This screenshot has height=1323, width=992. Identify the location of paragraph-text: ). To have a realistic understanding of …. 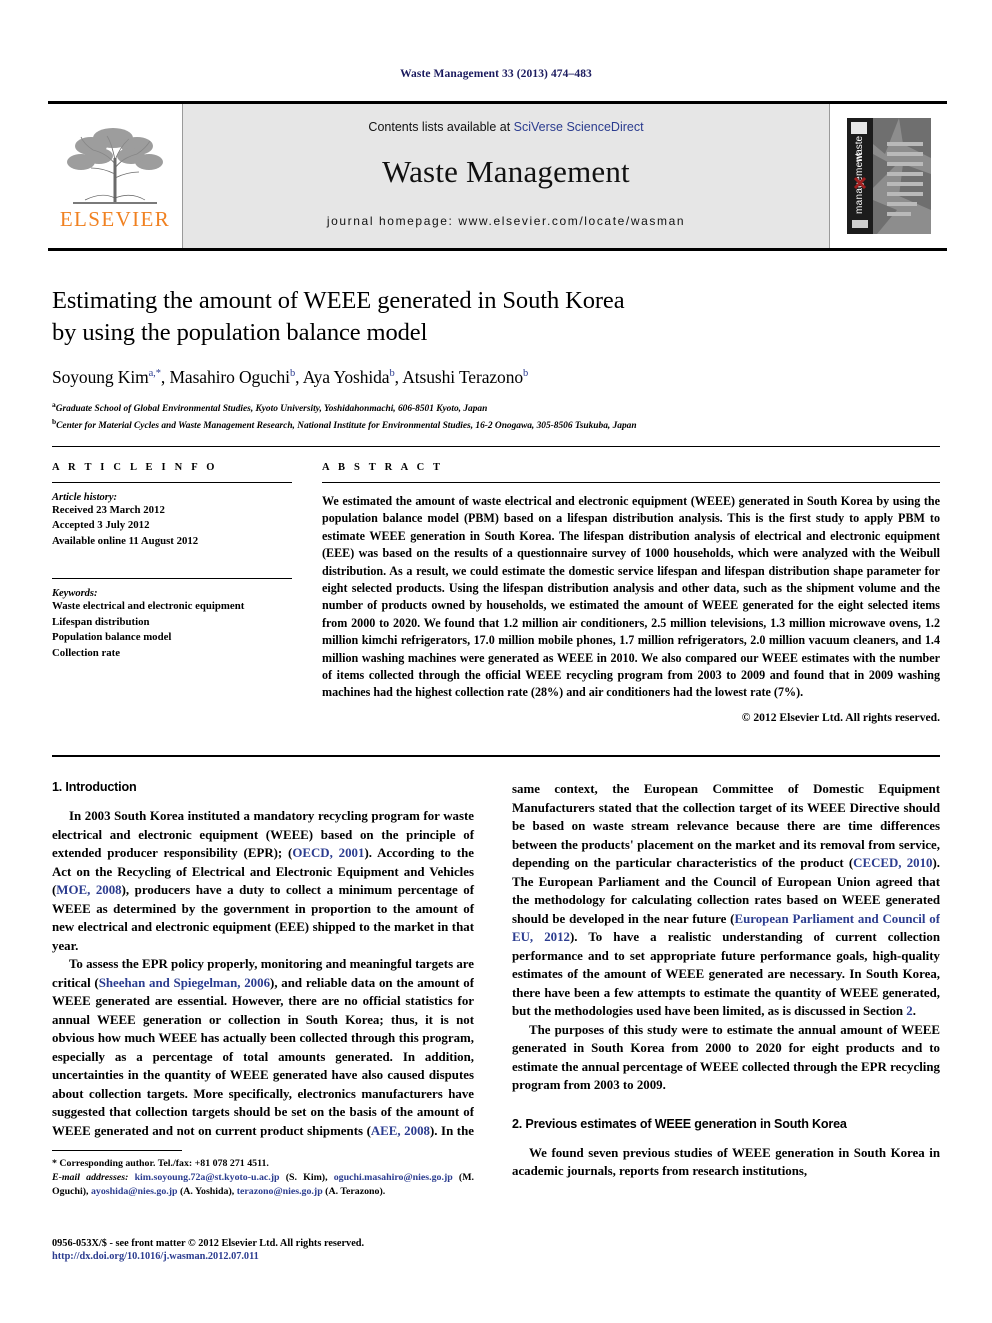
(726, 974).